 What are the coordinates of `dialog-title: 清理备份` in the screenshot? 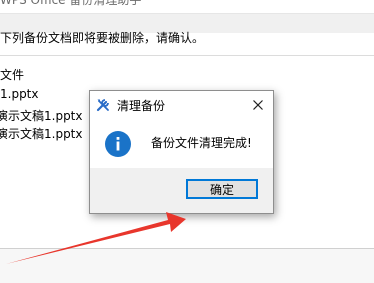 It's located at (141, 106).